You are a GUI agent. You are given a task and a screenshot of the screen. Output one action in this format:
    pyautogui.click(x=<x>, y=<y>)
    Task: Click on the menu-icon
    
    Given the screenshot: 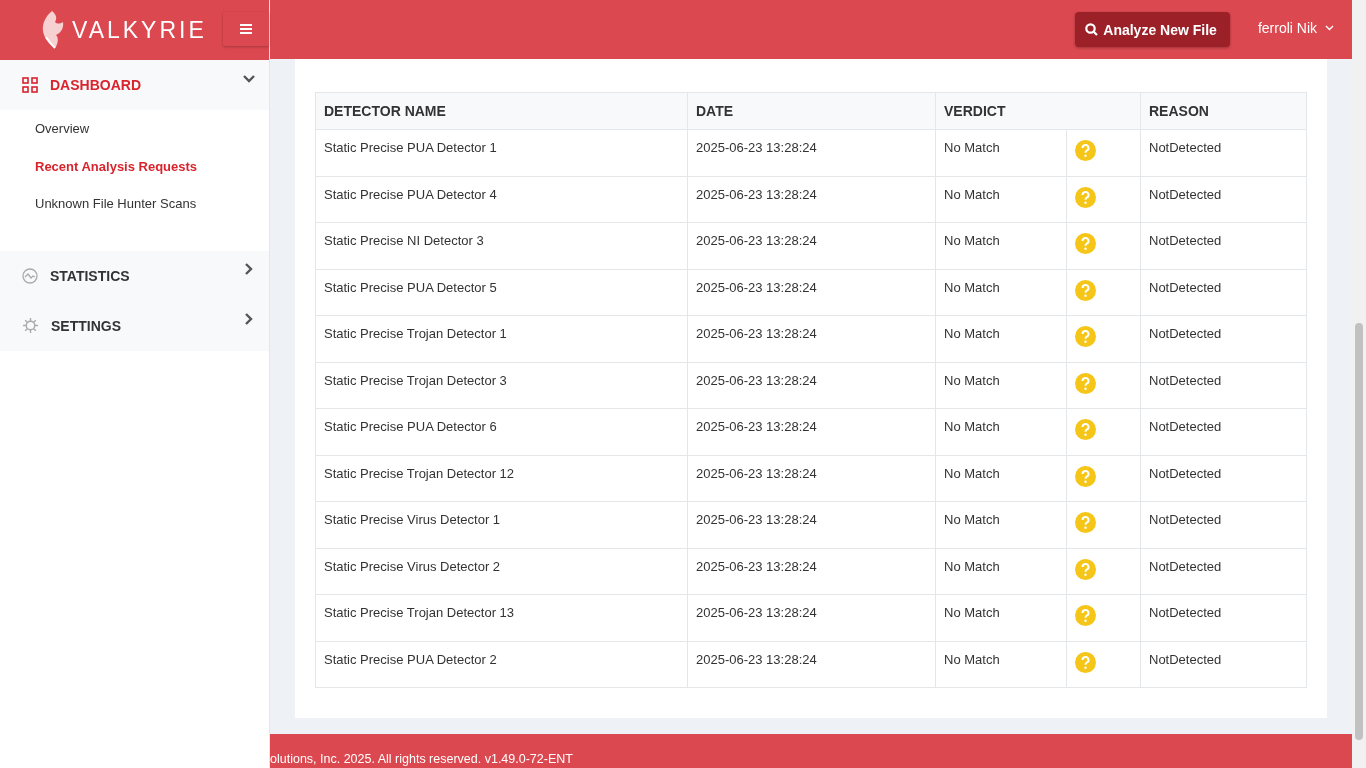 What is the action you would take?
    pyautogui.click(x=246, y=29)
    